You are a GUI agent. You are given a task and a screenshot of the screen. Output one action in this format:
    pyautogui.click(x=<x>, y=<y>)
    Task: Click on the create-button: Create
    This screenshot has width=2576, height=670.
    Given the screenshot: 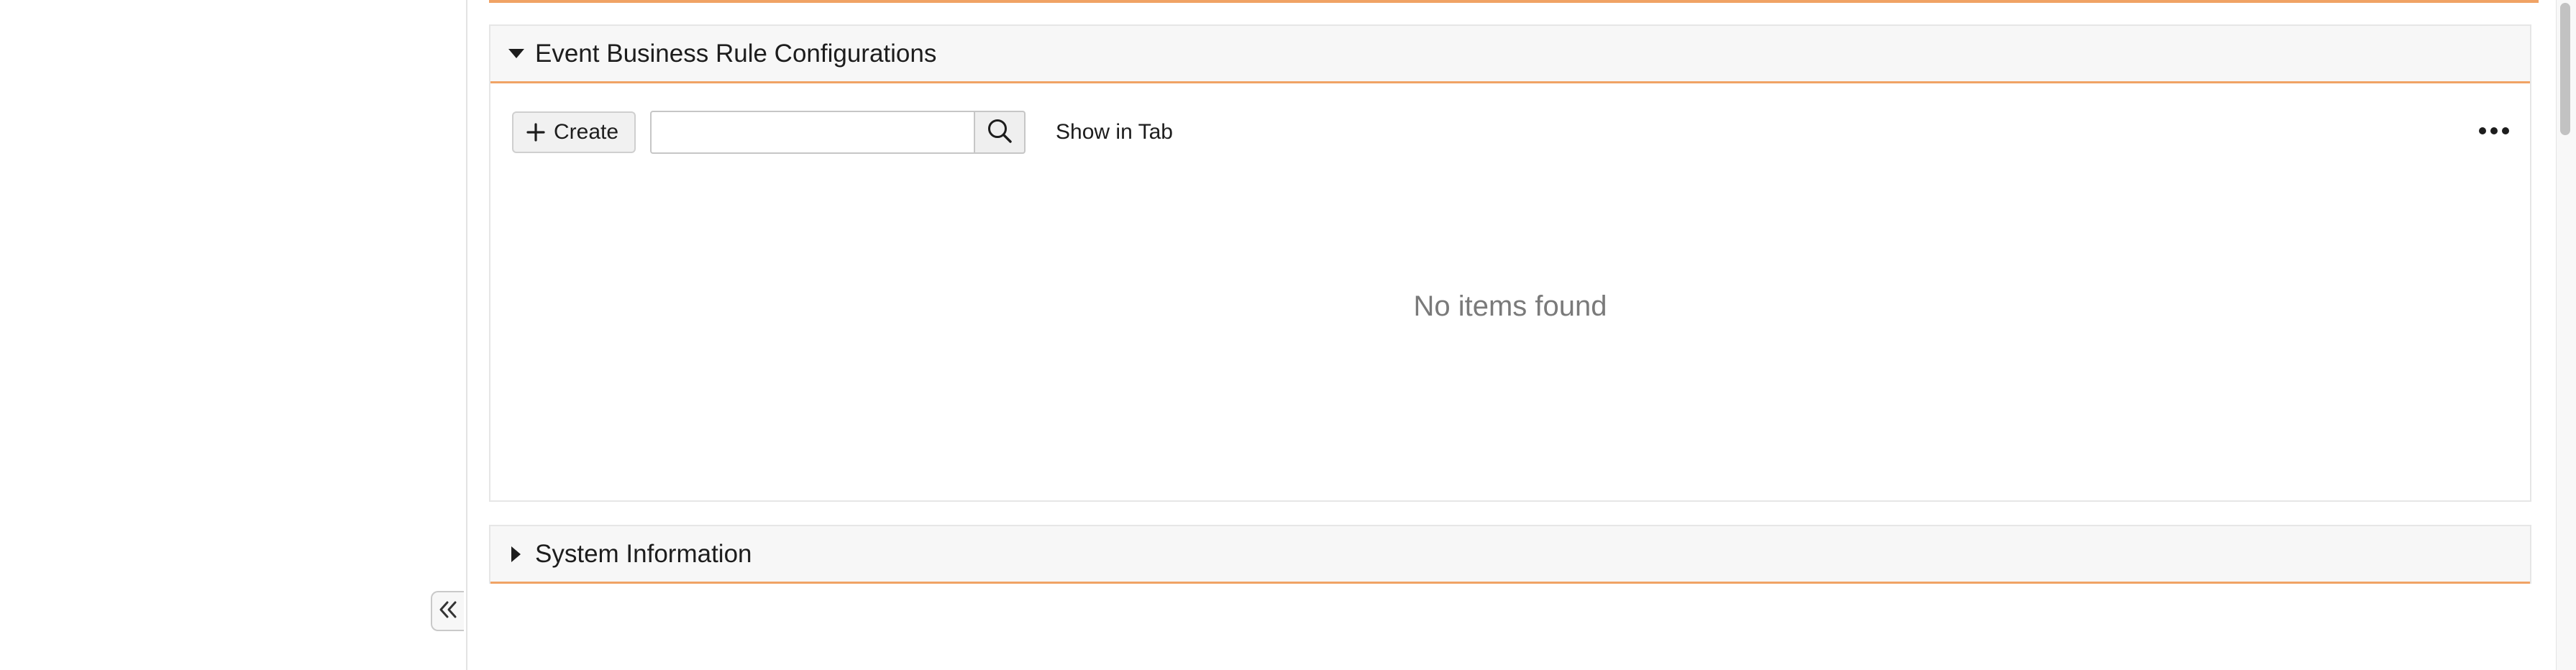 What is the action you would take?
    pyautogui.click(x=574, y=132)
    